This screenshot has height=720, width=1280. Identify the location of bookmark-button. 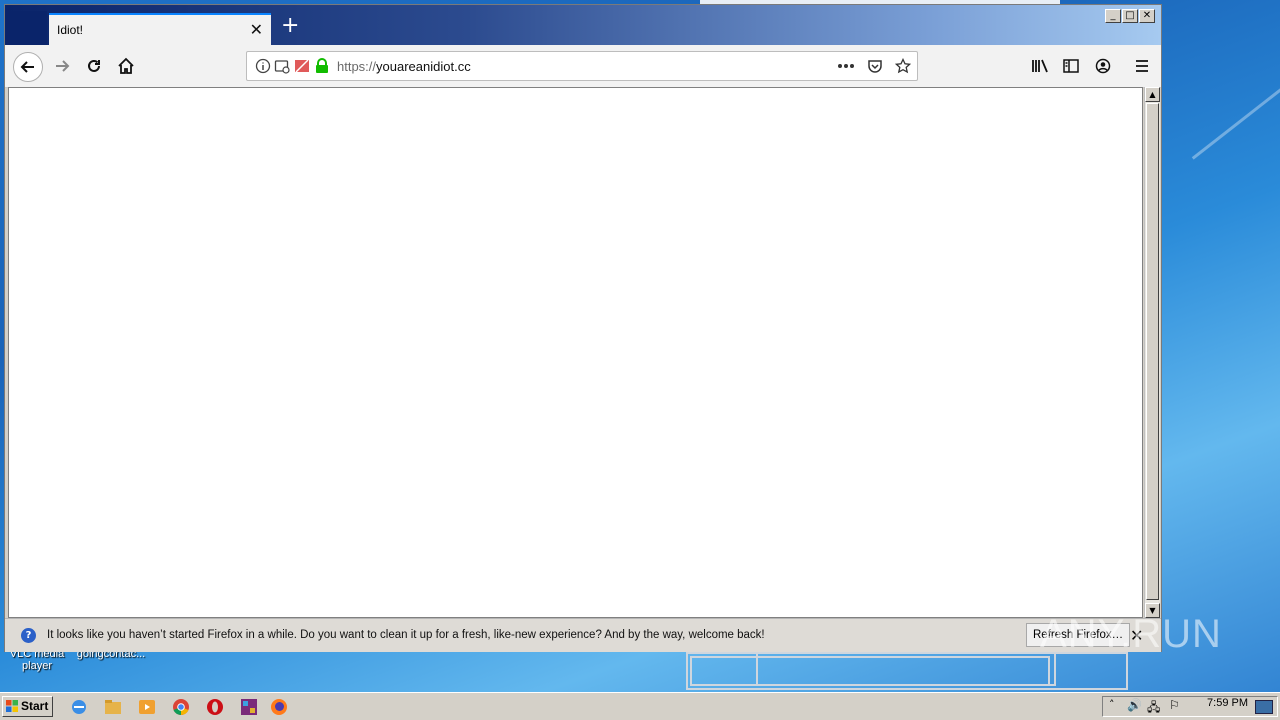
(903, 66).